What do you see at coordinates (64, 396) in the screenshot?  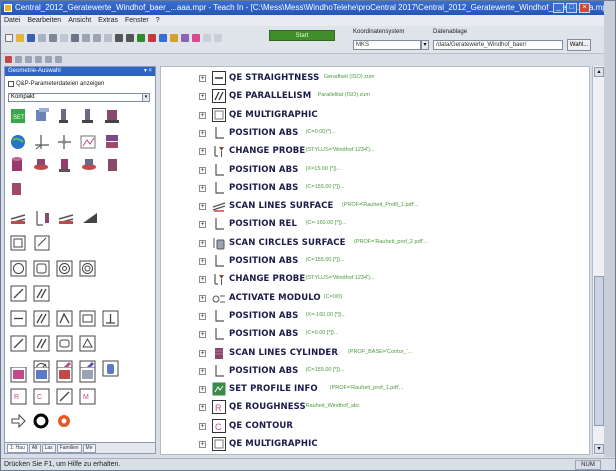 I see `edit-icon` at bounding box center [64, 396].